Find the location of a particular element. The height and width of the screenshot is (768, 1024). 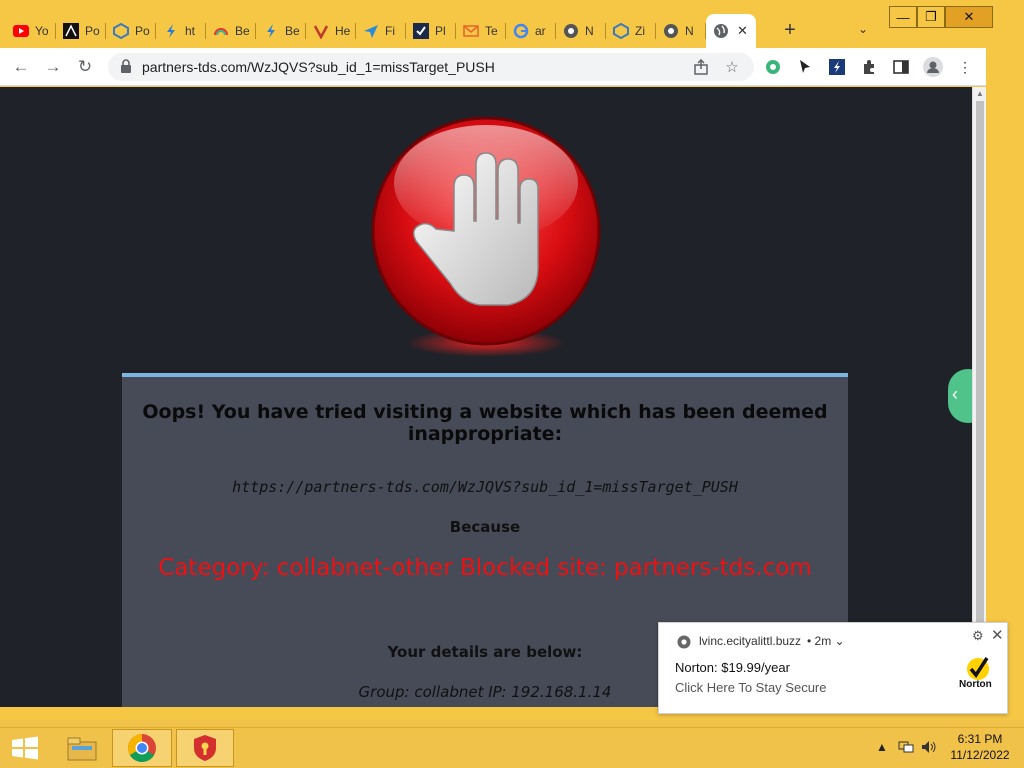

tab-po-2: Po is located at coordinates (131, 31).